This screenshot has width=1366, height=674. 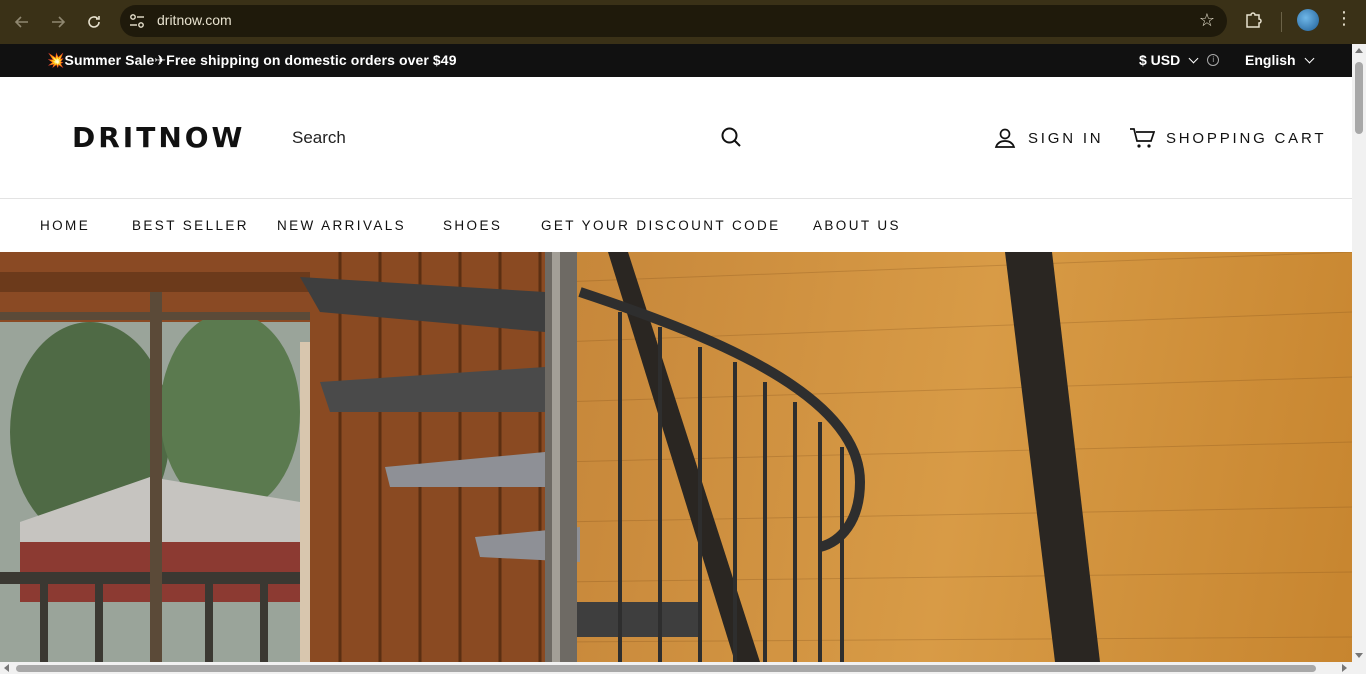 I want to click on cart-icon, so click(x=1142, y=138).